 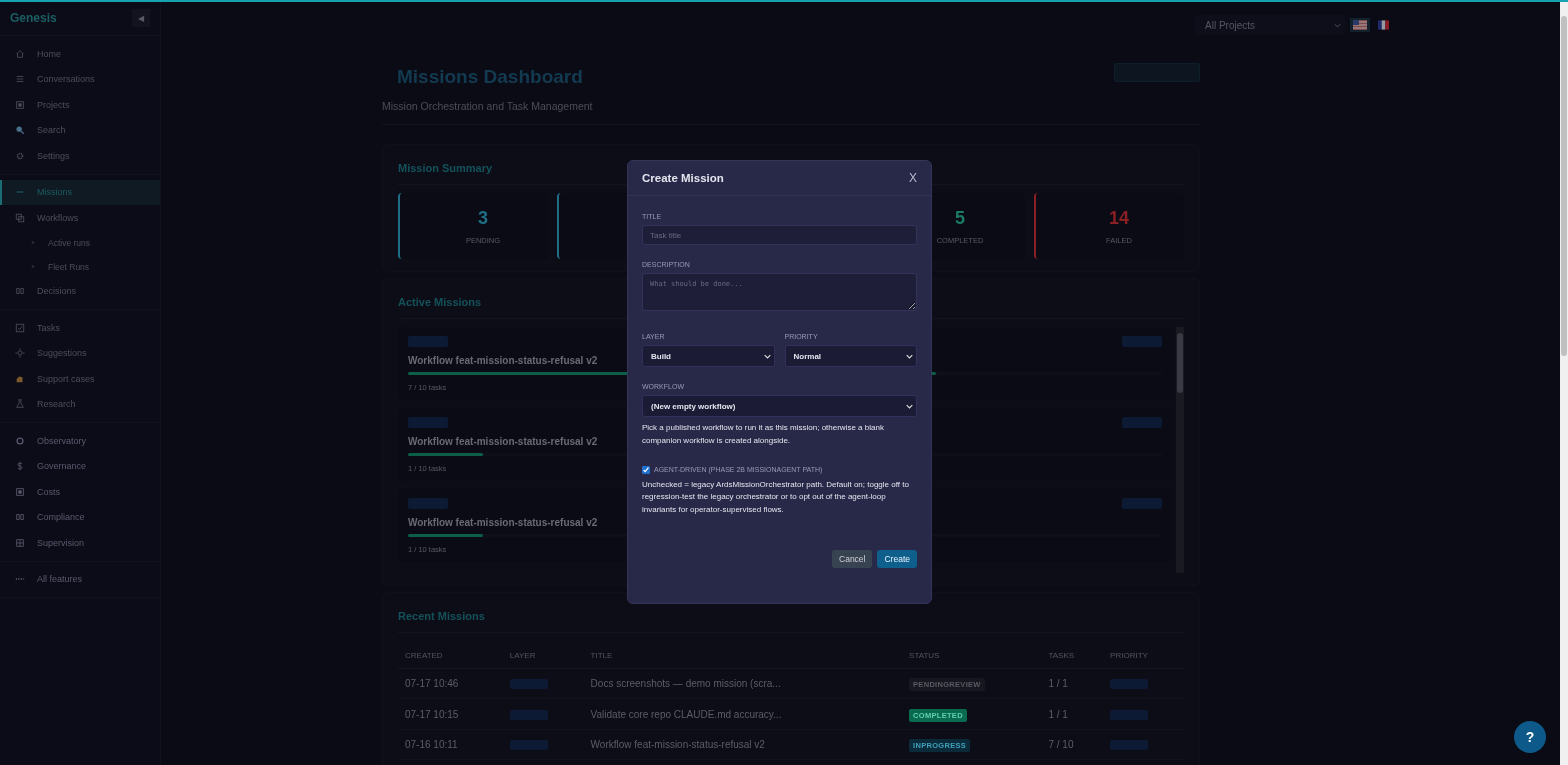 What do you see at coordinates (20, 353) in the screenshot?
I see `sun-icon` at bounding box center [20, 353].